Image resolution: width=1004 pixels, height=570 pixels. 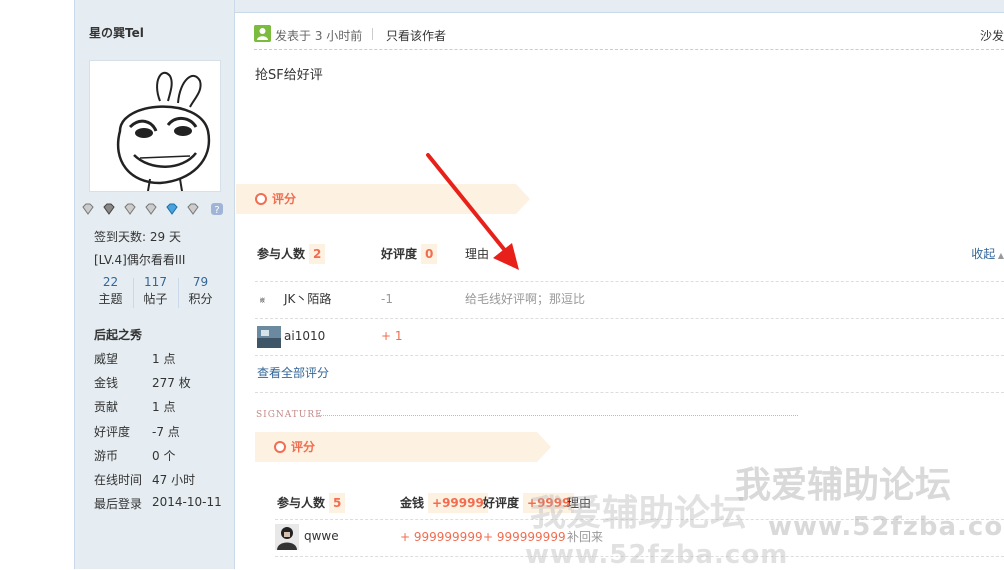 I want to click on profile-value: 2014-10-11, so click(x=187, y=502).